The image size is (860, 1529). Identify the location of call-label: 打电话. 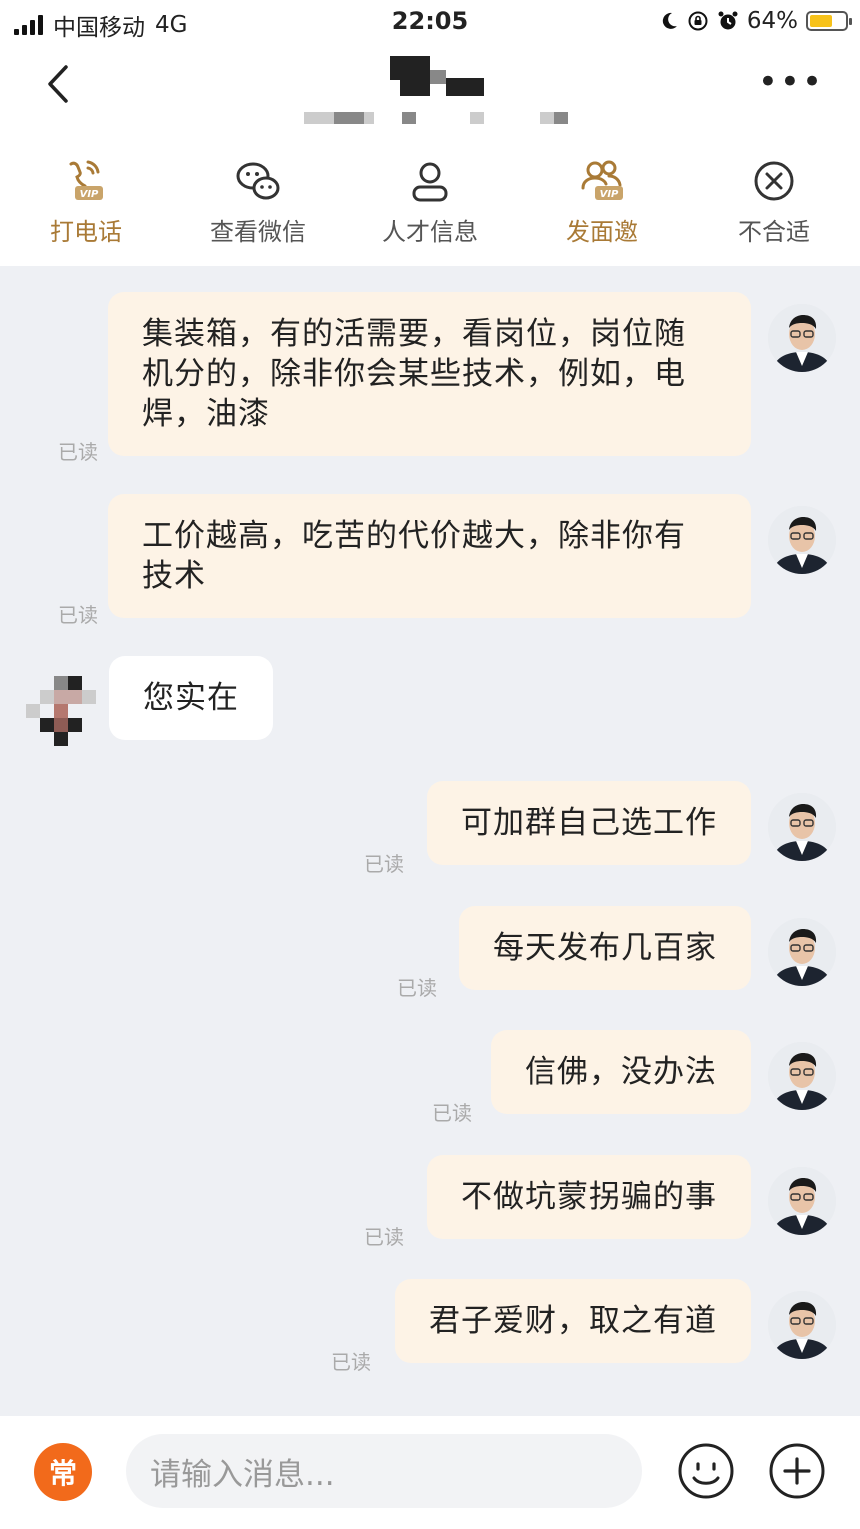
(86, 232).